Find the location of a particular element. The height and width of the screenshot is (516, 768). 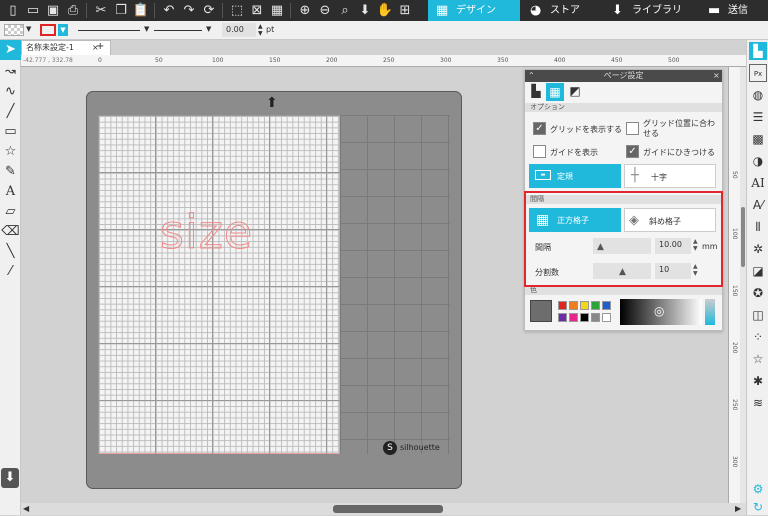

star-icon: ☆ is located at coordinates (10, 152).